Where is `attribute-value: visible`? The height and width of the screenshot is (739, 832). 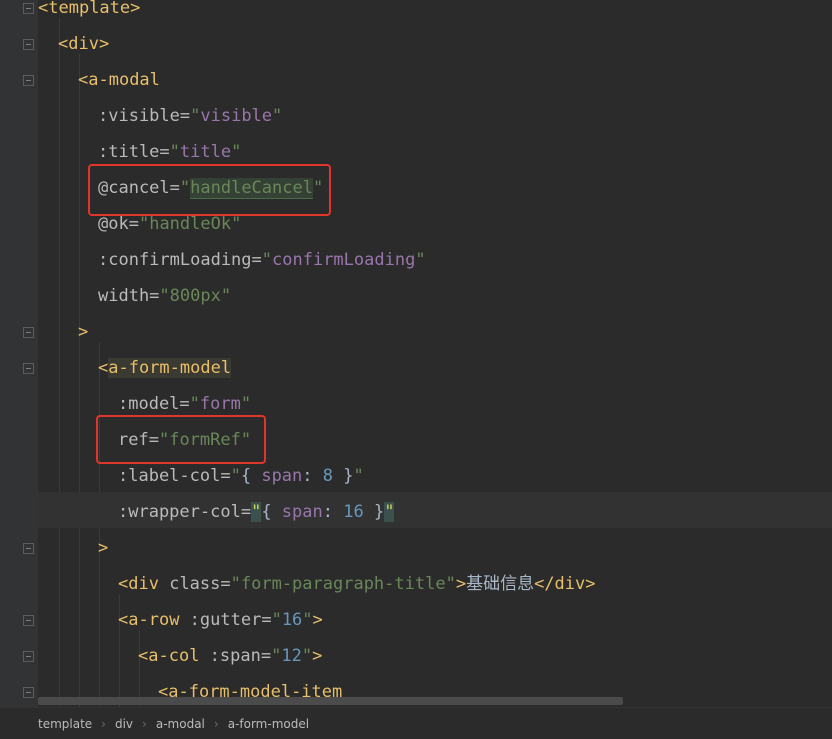 attribute-value: visible is located at coordinates (236, 116).